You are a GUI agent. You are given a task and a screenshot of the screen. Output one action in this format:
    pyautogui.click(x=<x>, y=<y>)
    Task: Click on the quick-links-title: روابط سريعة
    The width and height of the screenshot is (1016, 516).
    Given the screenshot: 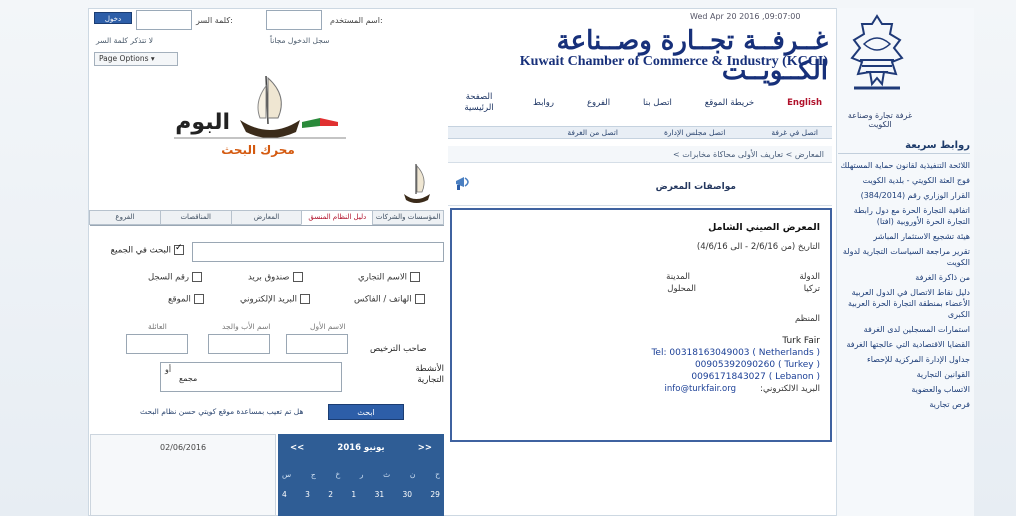 What is the action you would take?
    pyautogui.click(x=904, y=147)
    